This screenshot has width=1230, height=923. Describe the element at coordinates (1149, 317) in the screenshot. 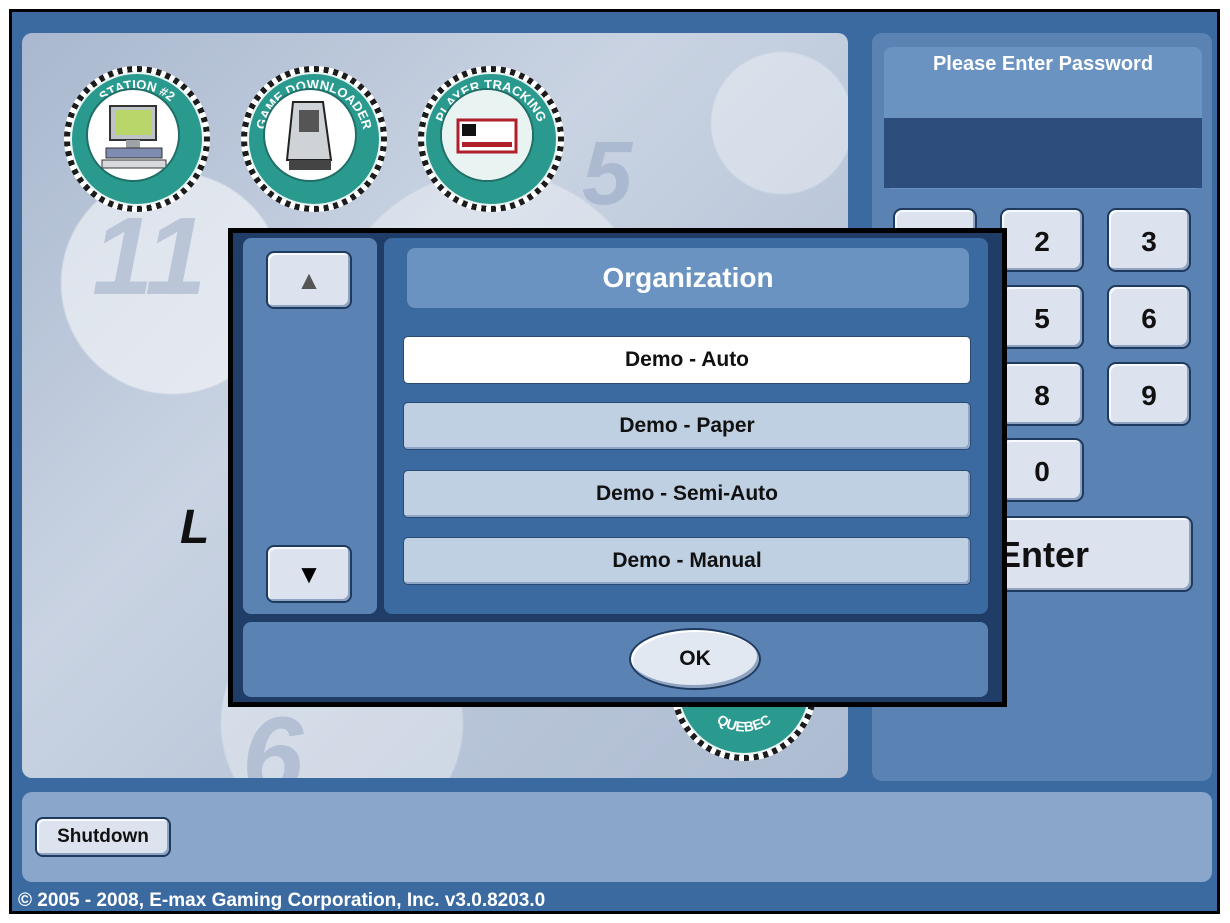

I see `key-6: 6` at that location.